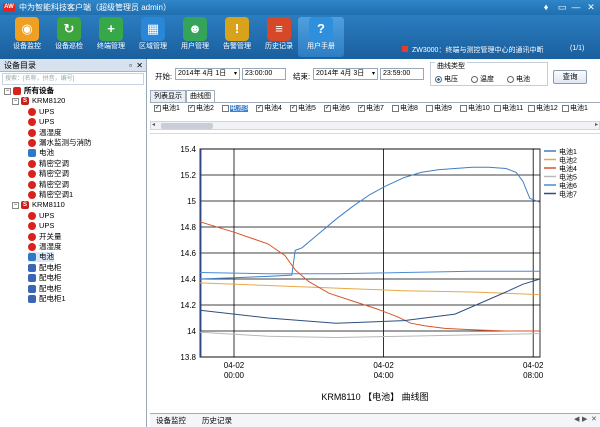 The width and height of the screenshot is (600, 427). Describe the element at coordinates (29, 91) in the screenshot. I see `tree-item: − 所有设备` at that location.